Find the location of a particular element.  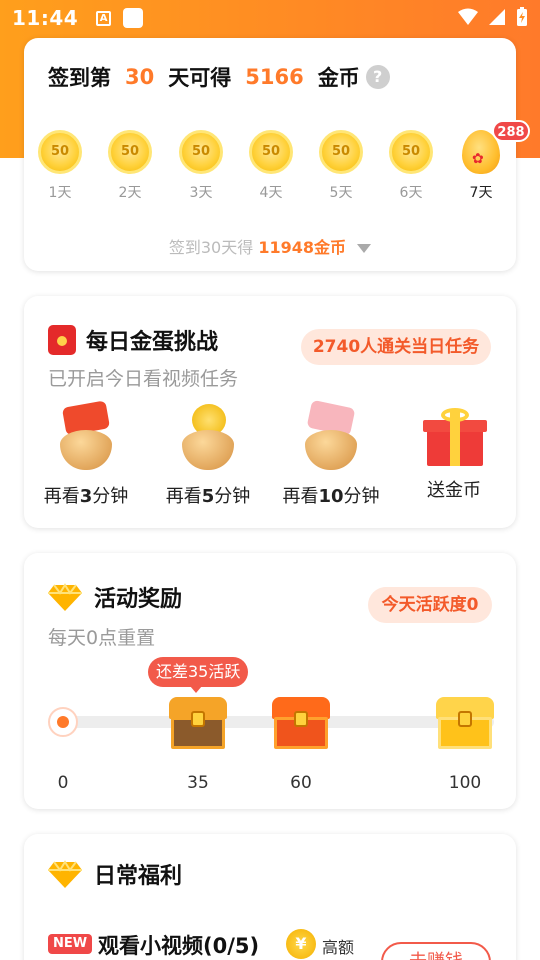

signin-day: 50 6天 is located at coordinates (411, 166).